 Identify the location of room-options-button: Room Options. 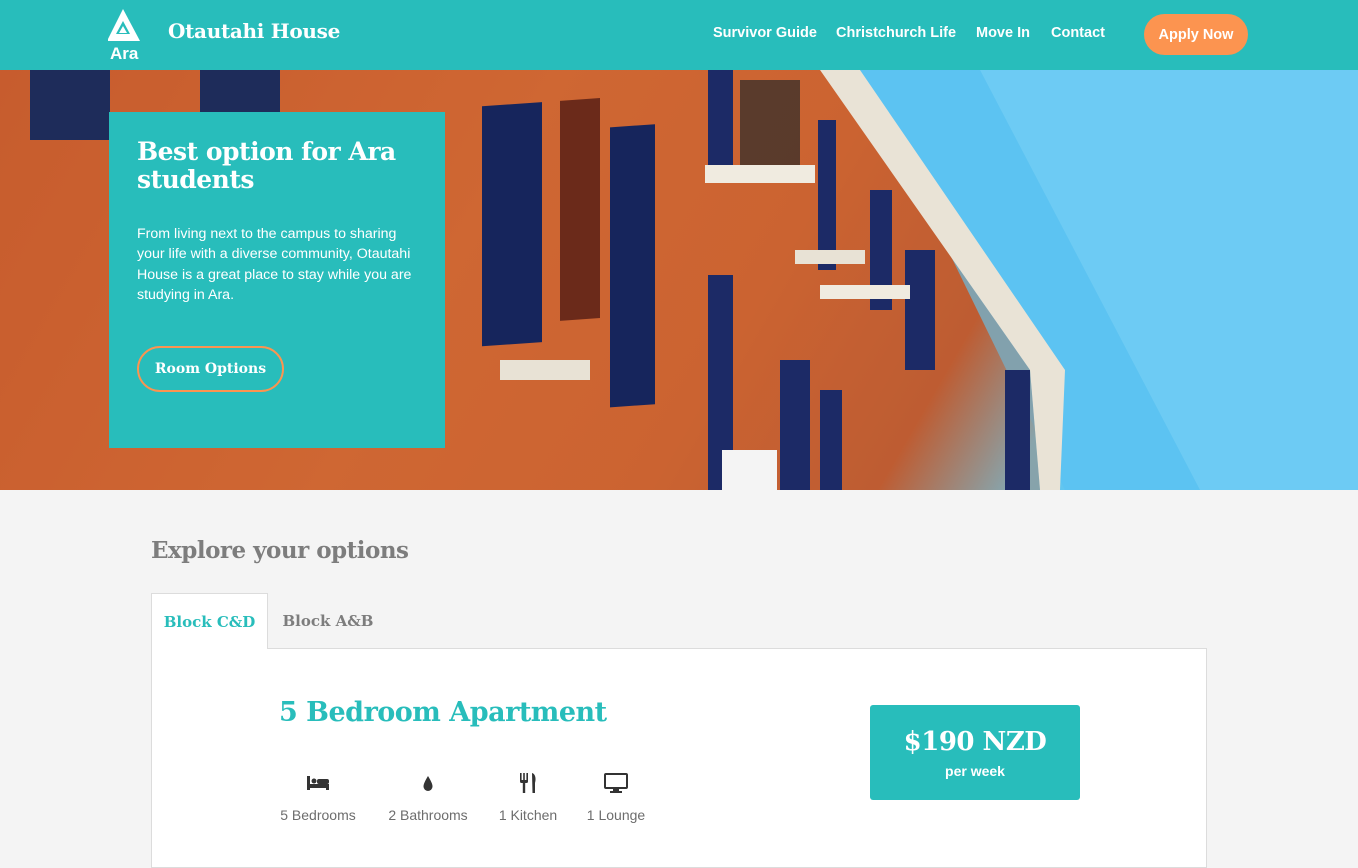
(210, 369).